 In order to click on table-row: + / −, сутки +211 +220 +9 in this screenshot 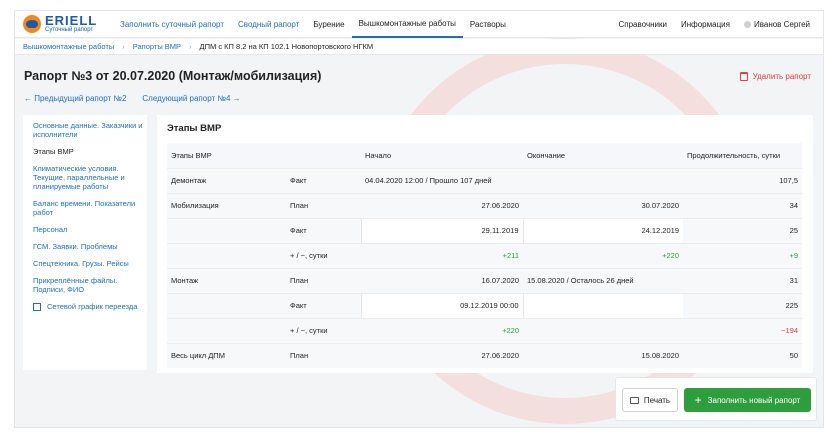, I will do `click(484, 255)`.